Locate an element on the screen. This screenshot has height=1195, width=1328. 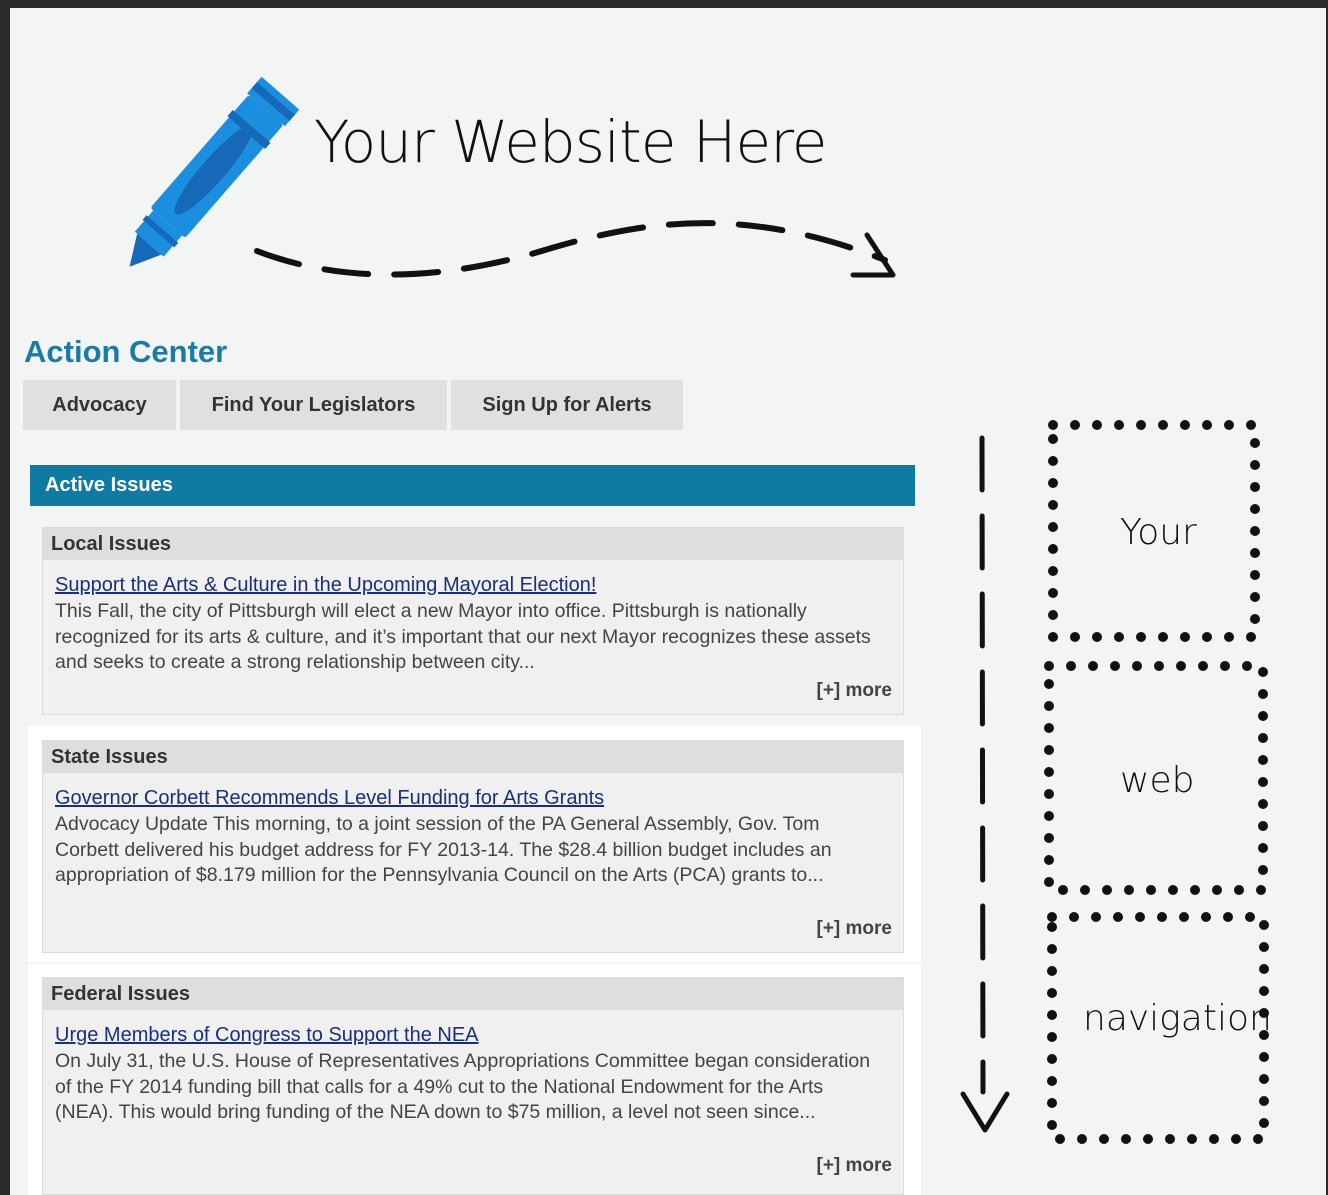
tab-advocacy: Advocacy is located at coordinates (99, 405).